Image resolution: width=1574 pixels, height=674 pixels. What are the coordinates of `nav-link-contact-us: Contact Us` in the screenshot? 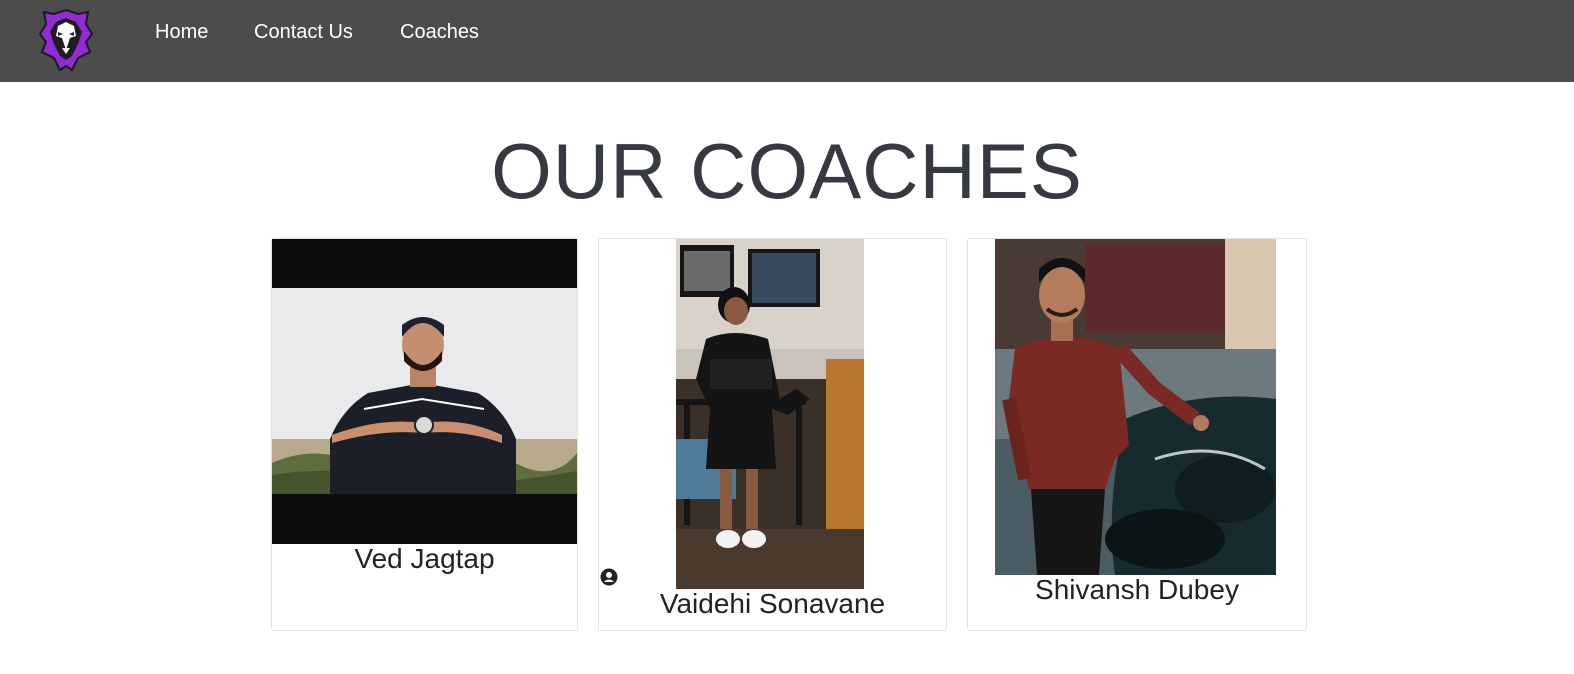 It's located at (303, 32).